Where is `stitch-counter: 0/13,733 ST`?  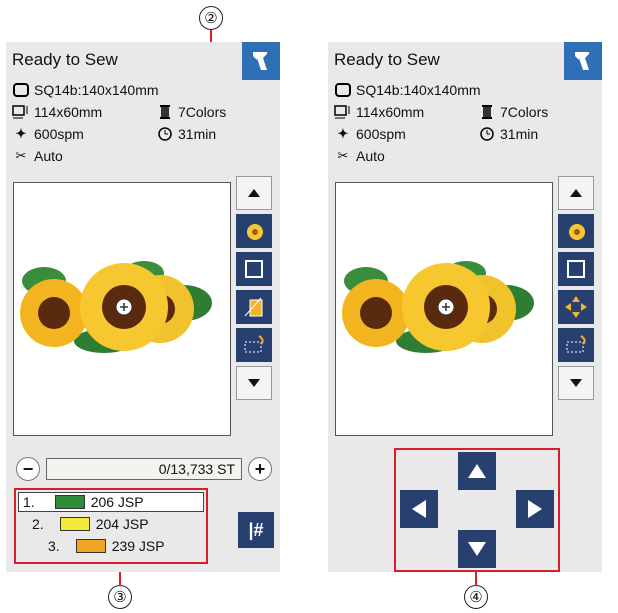 stitch-counter: 0/13,733 ST is located at coordinates (144, 469).